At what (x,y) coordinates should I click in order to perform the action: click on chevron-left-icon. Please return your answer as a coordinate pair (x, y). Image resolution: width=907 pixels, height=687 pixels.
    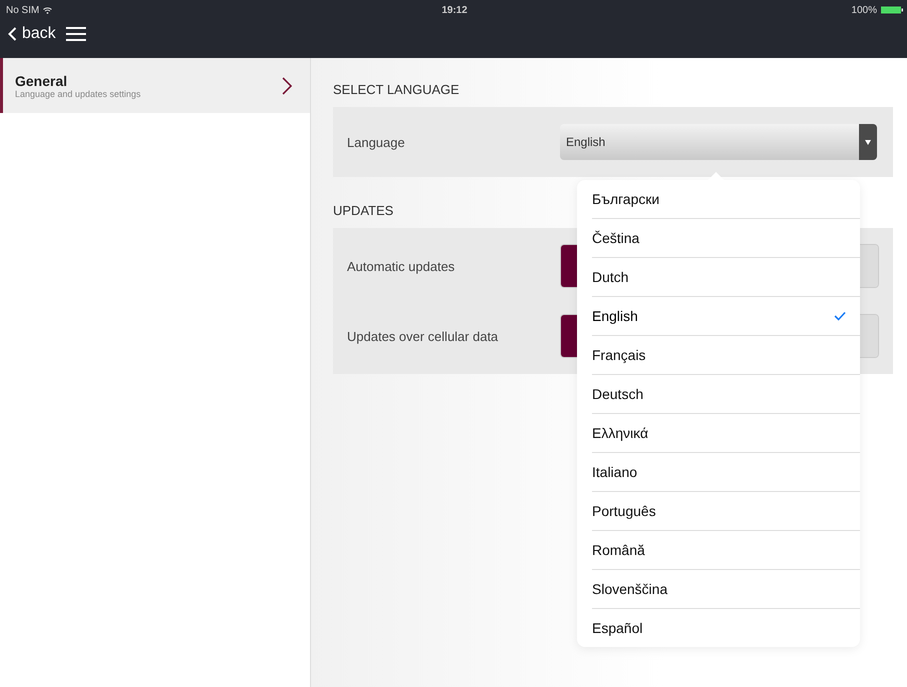
    Looking at the image, I should click on (12, 34).